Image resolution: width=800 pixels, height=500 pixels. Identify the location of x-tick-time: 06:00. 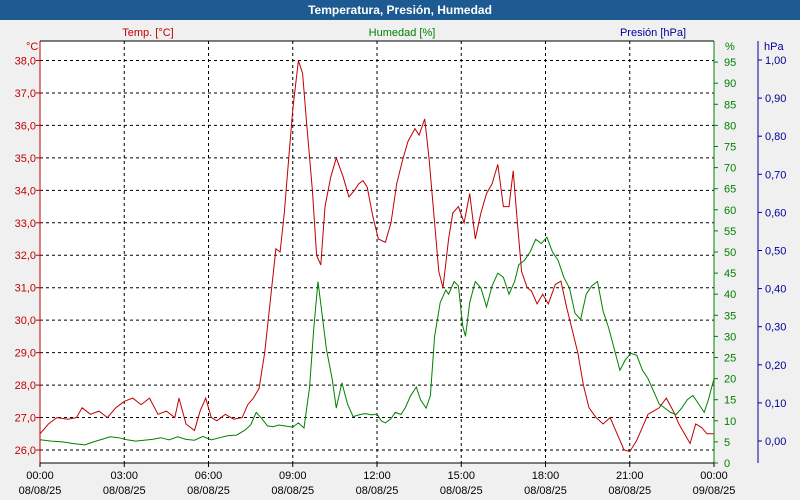
(209, 476).